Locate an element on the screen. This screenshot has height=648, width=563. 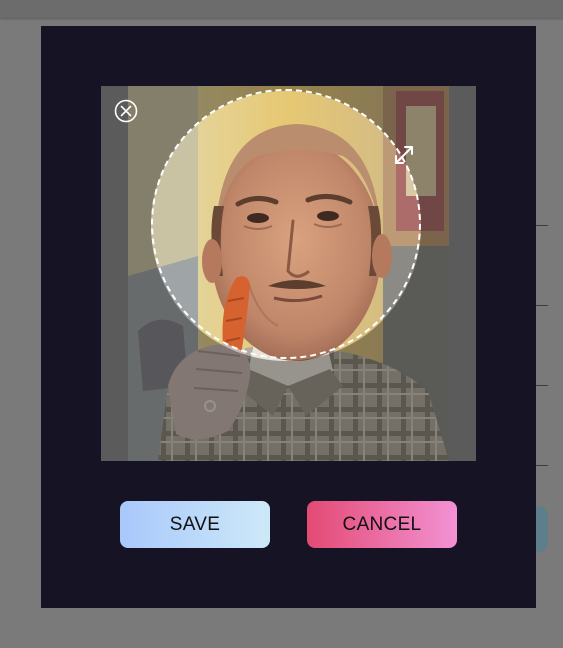
close-icon is located at coordinates (126, 111).